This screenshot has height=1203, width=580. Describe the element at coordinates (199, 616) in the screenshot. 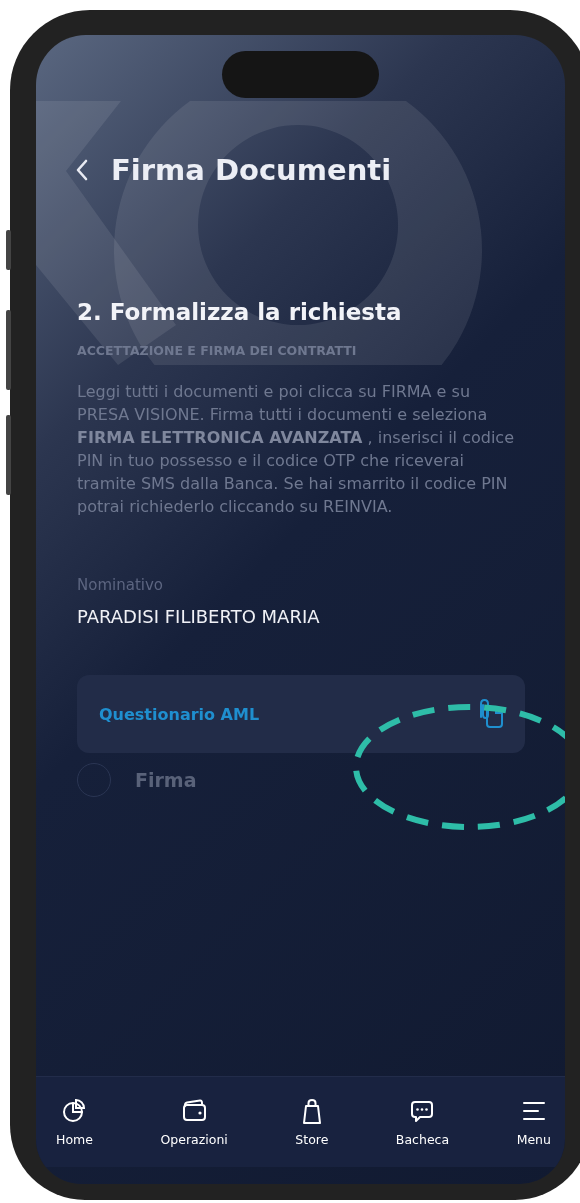

I see `field-value: PARADISI FILIBERTO MARIA` at that location.